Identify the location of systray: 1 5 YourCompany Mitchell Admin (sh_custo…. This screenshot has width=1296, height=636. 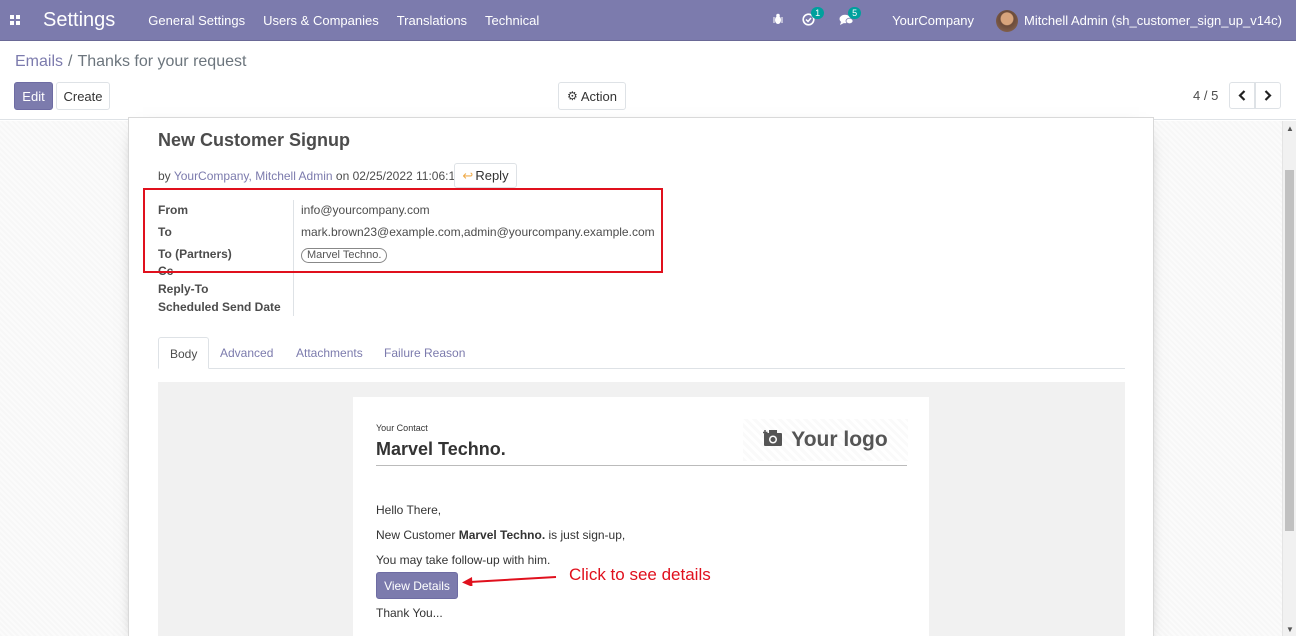
(1034, 20).